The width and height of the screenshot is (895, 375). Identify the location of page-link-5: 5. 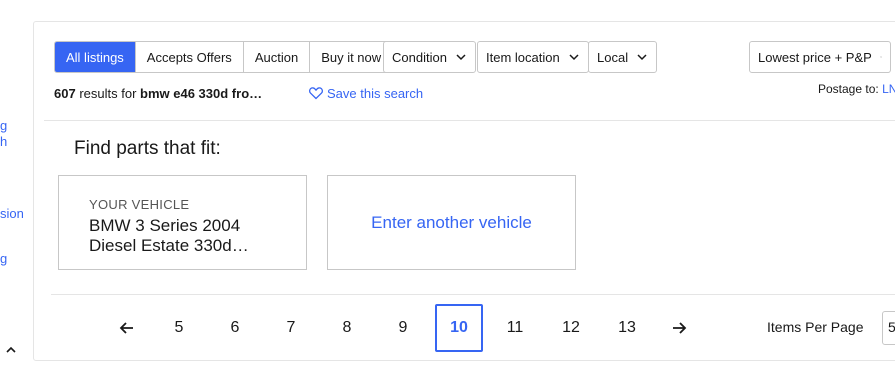
(179, 328).